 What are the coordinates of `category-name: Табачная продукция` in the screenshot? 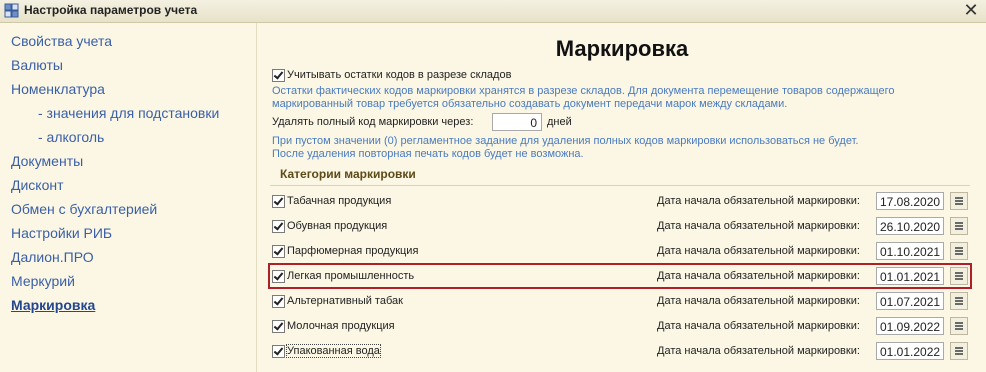 It's located at (339, 201).